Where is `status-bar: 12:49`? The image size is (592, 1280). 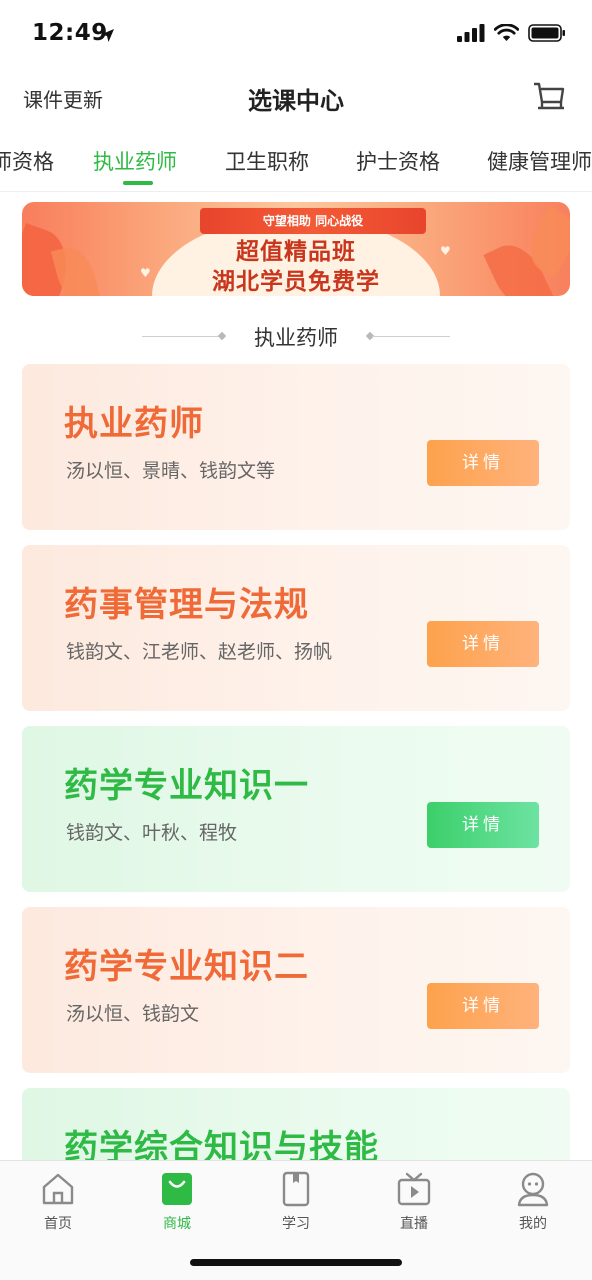
status-bar: 12:49 is located at coordinates (296, 35).